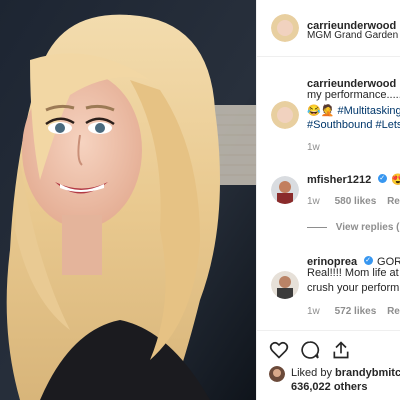 This screenshot has height=400, width=400. I want to click on liked-by-row: Liked by brandybmitch, so click(345, 373).